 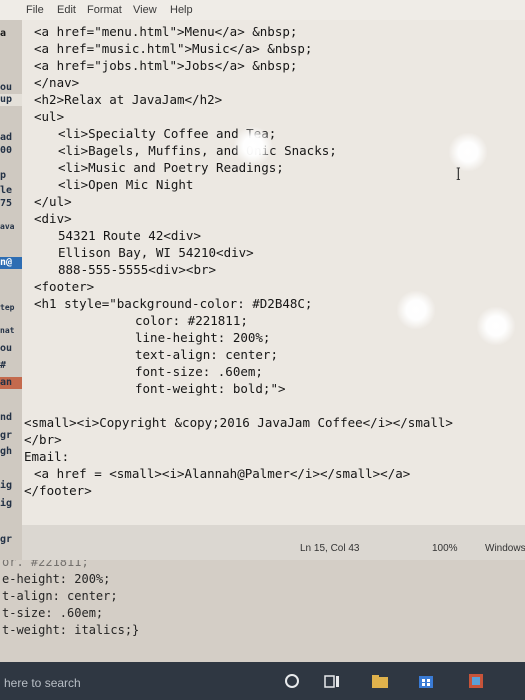 I want to click on folder-icon, so click(x=380, y=681).